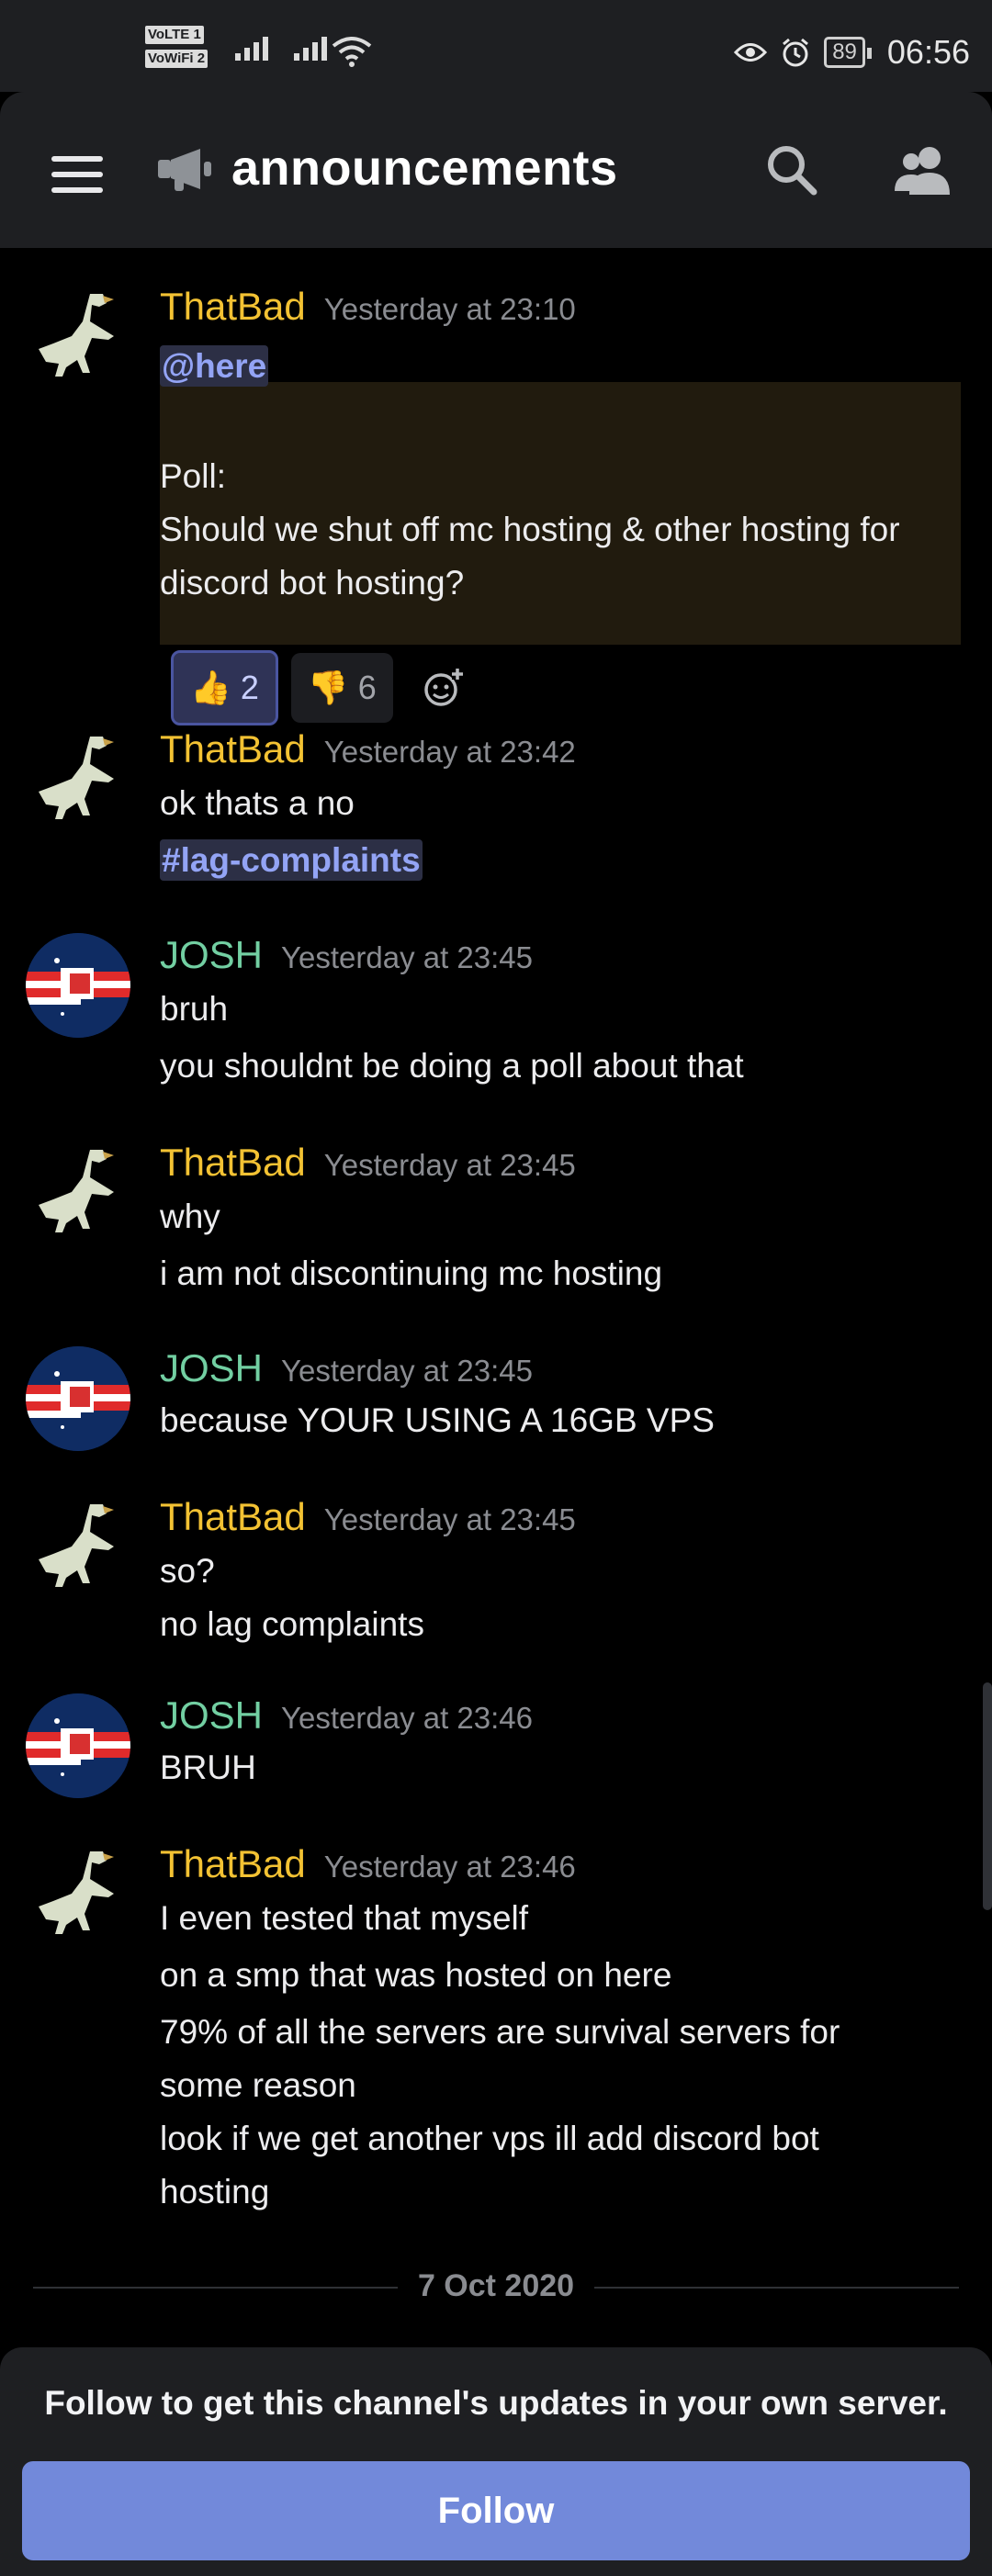  I want to click on members-icon, so click(924, 170).